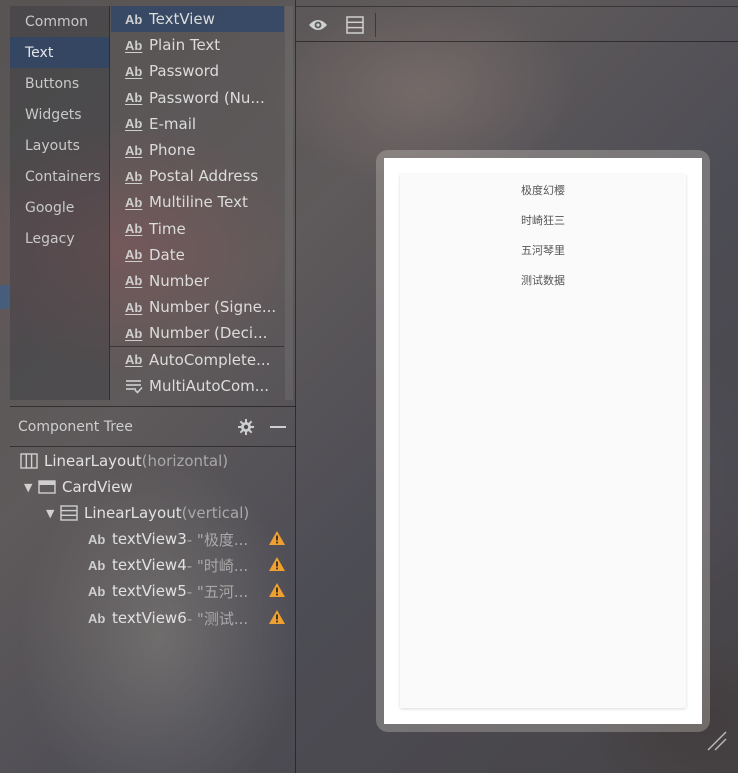 This screenshot has height=773, width=738. What do you see at coordinates (182, 19) in the screenshot?
I see `widget-label: TextView` at bounding box center [182, 19].